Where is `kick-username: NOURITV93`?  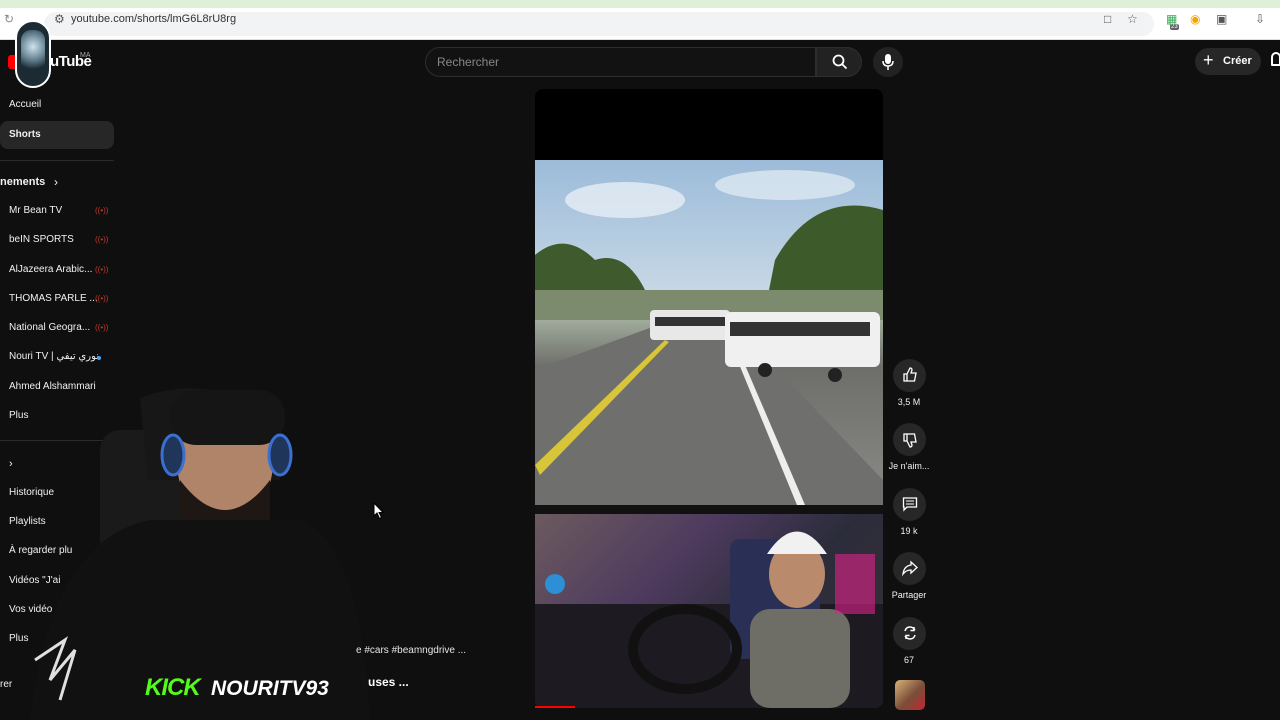
kick-username: NOURITV93 is located at coordinates (270, 688).